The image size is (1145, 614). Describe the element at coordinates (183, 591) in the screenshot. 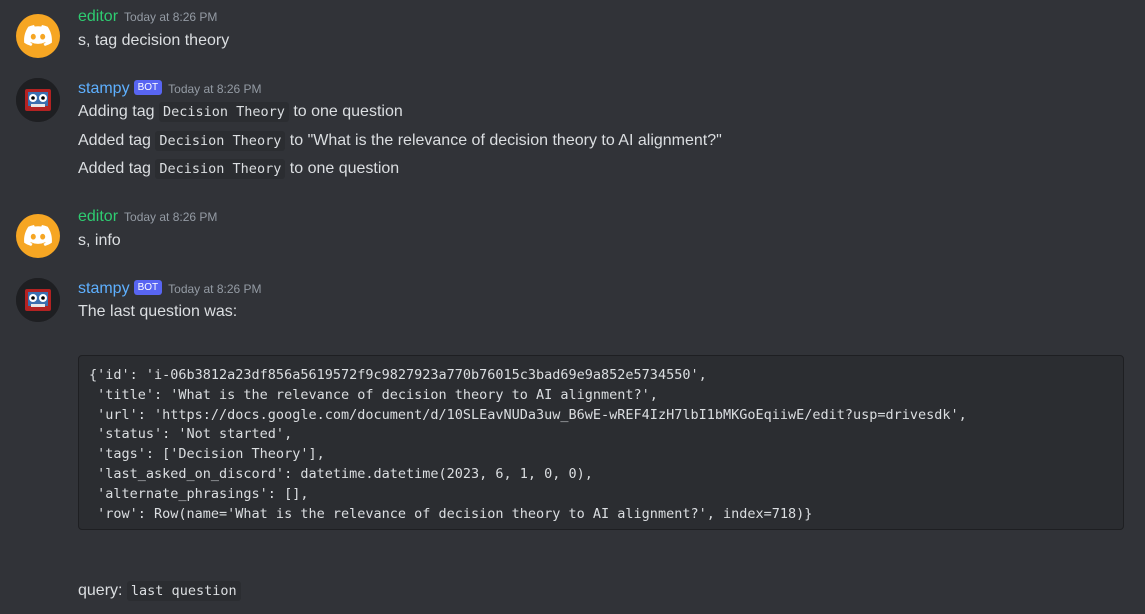

I see `inline-code: last question` at that location.